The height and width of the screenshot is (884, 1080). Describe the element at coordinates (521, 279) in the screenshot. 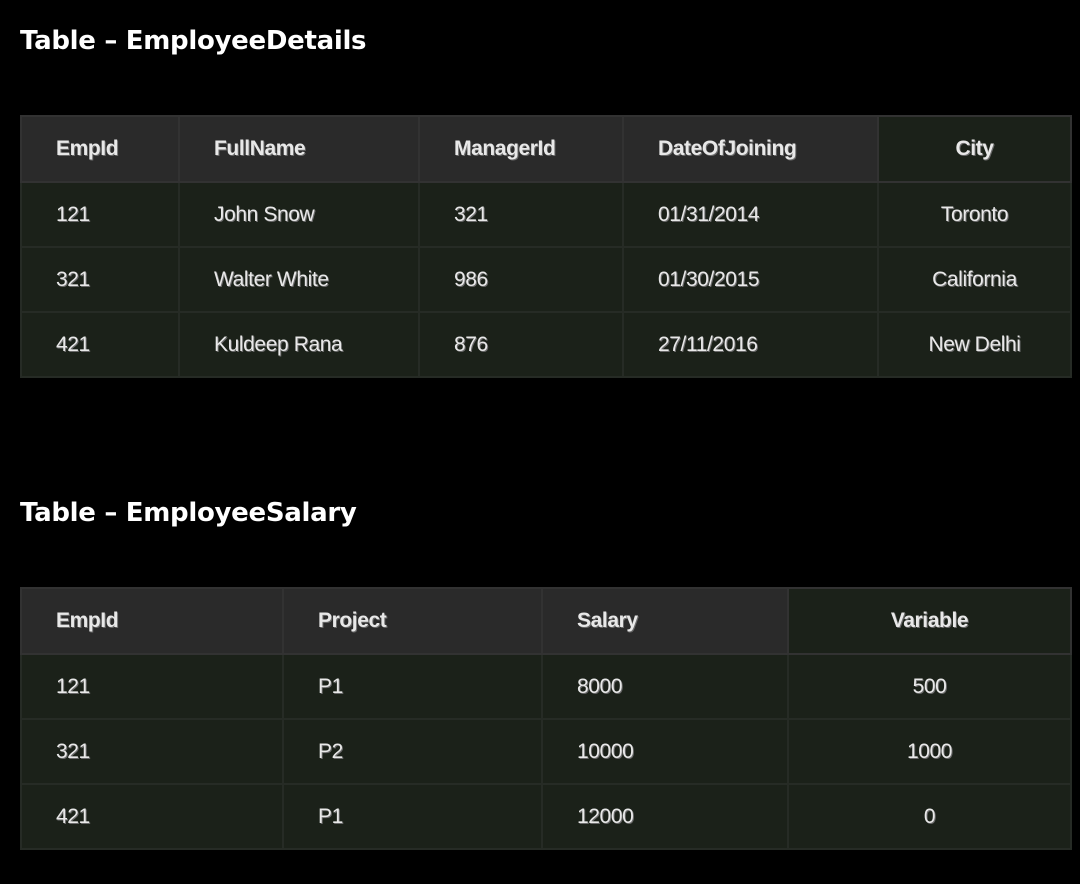

I see `cell-managerid: 986` at that location.